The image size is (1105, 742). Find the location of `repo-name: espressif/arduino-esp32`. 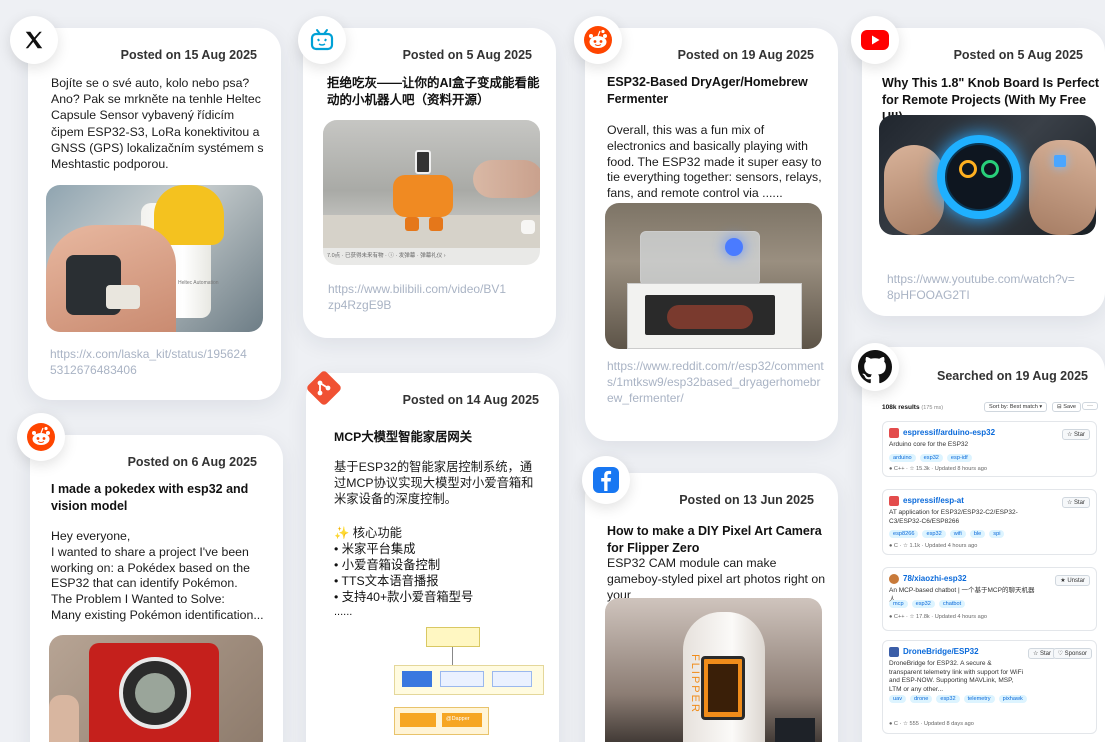

repo-name: espressif/arduino-esp32 is located at coordinates (949, 432).